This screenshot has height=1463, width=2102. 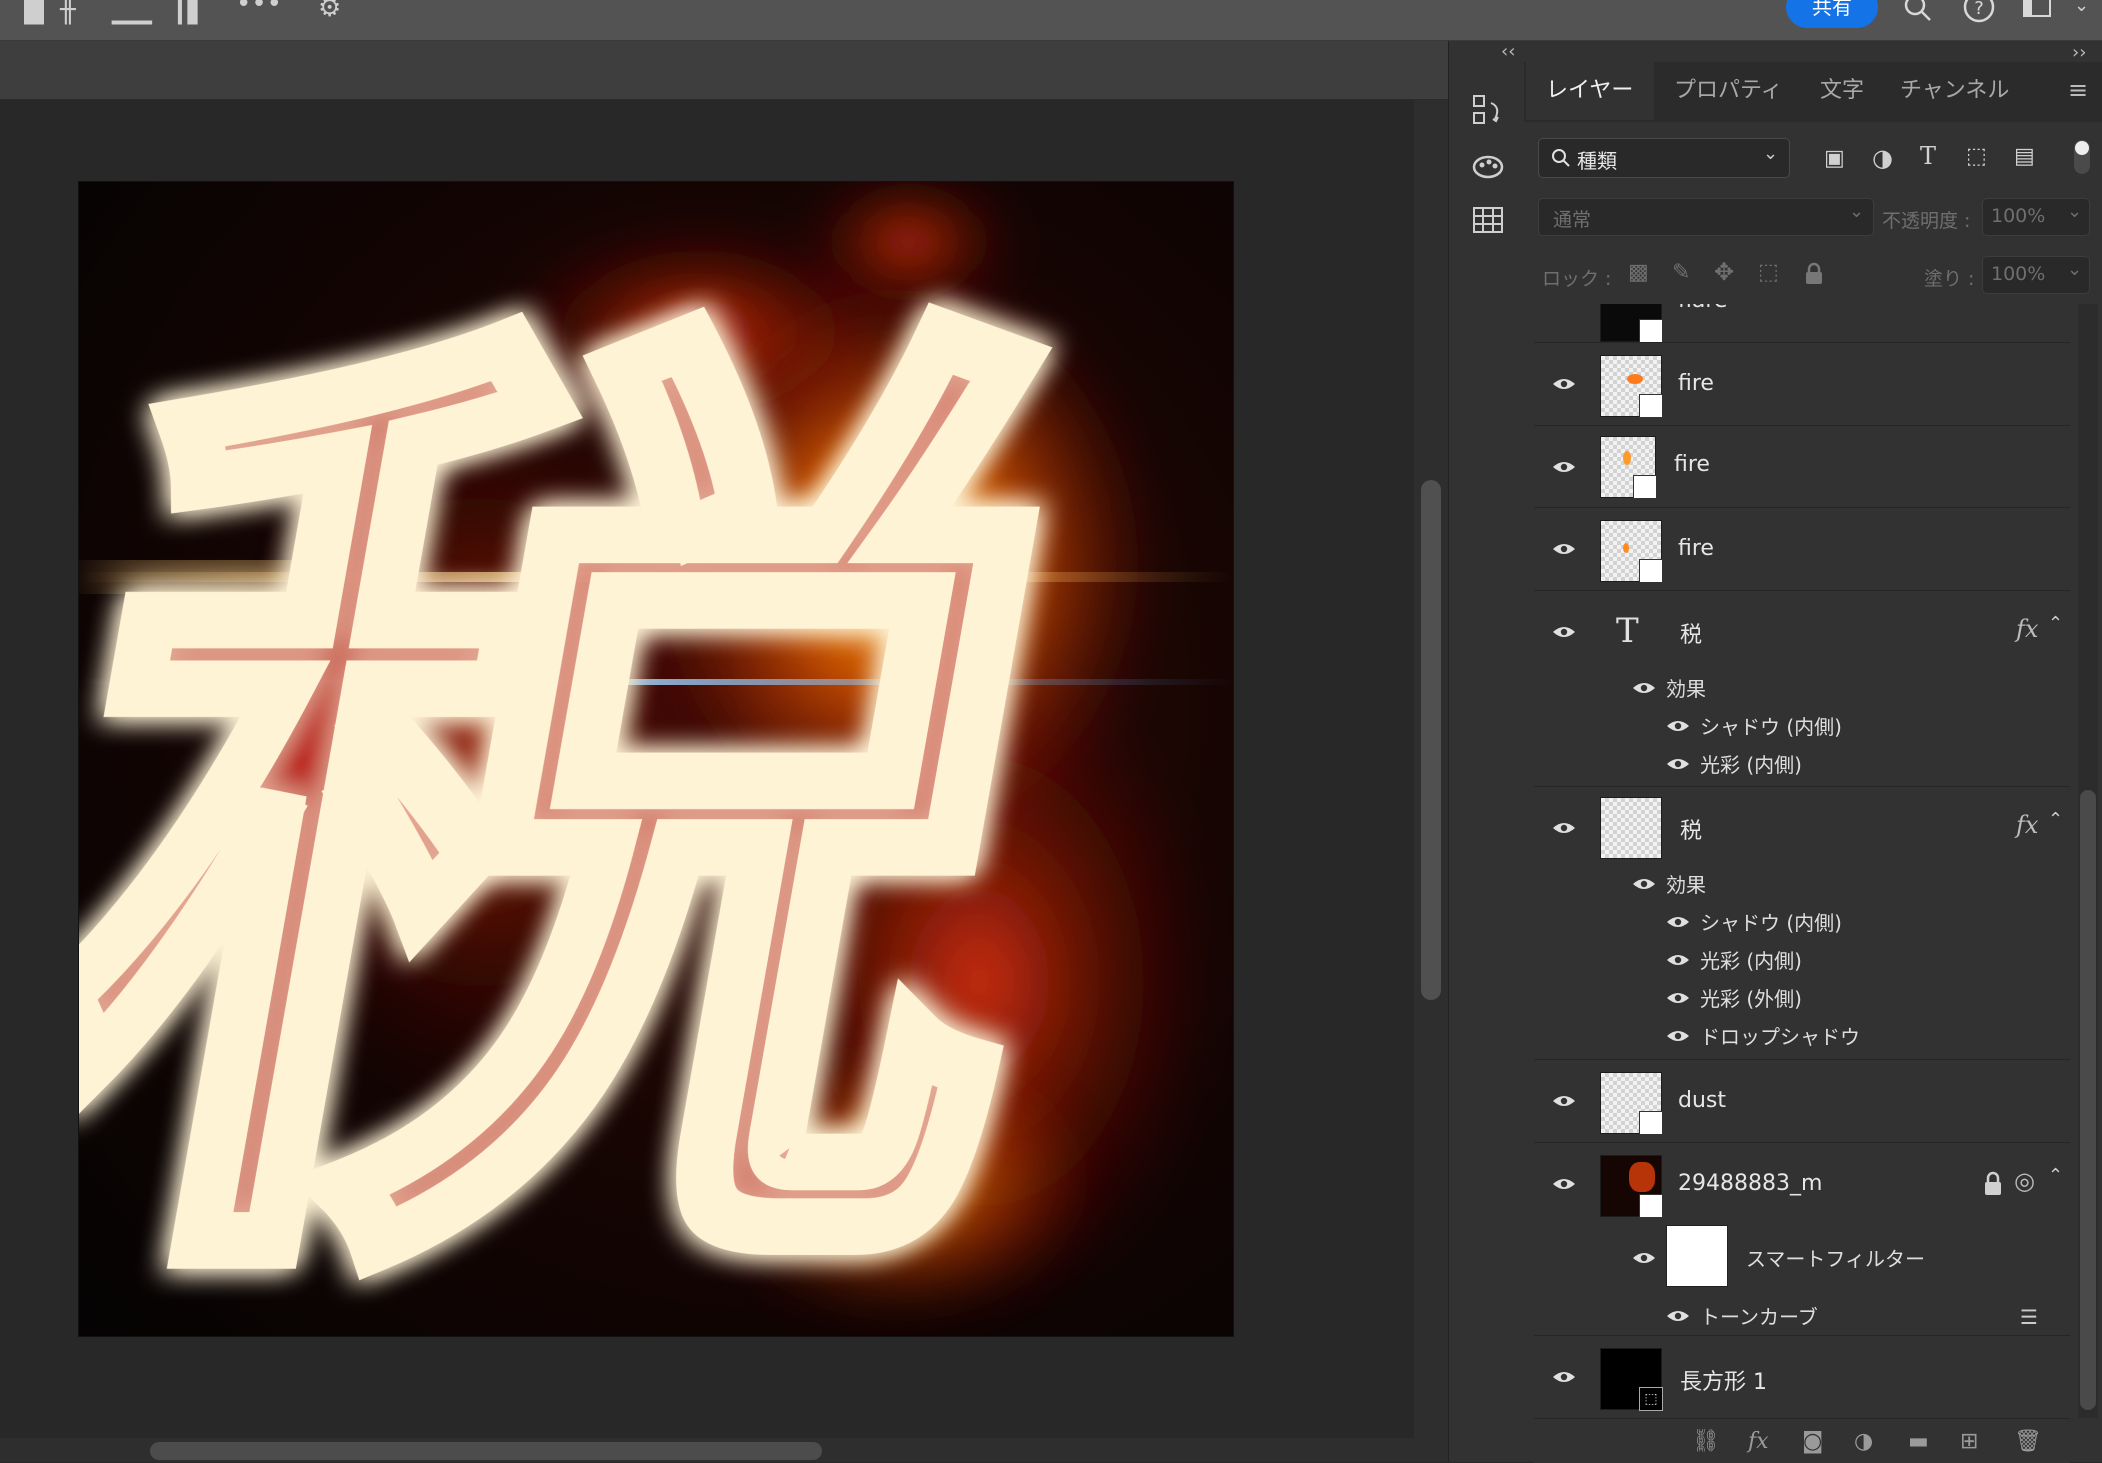 What do you see at coordinates (1638, 272) in the screenshot?
I see `lock-transparency-icon: ▩` at bounding box center [1638, 272].